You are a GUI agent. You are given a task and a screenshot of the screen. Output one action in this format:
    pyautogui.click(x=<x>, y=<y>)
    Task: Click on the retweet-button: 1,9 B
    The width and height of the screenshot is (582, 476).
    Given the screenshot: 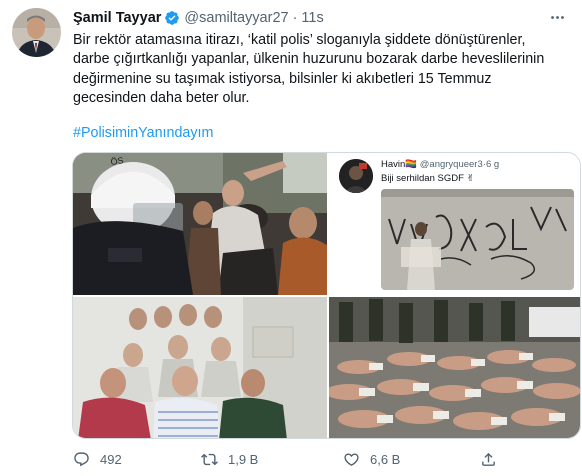 What is the action you would take?
    pyautogui.click(x=229, y=459)
    